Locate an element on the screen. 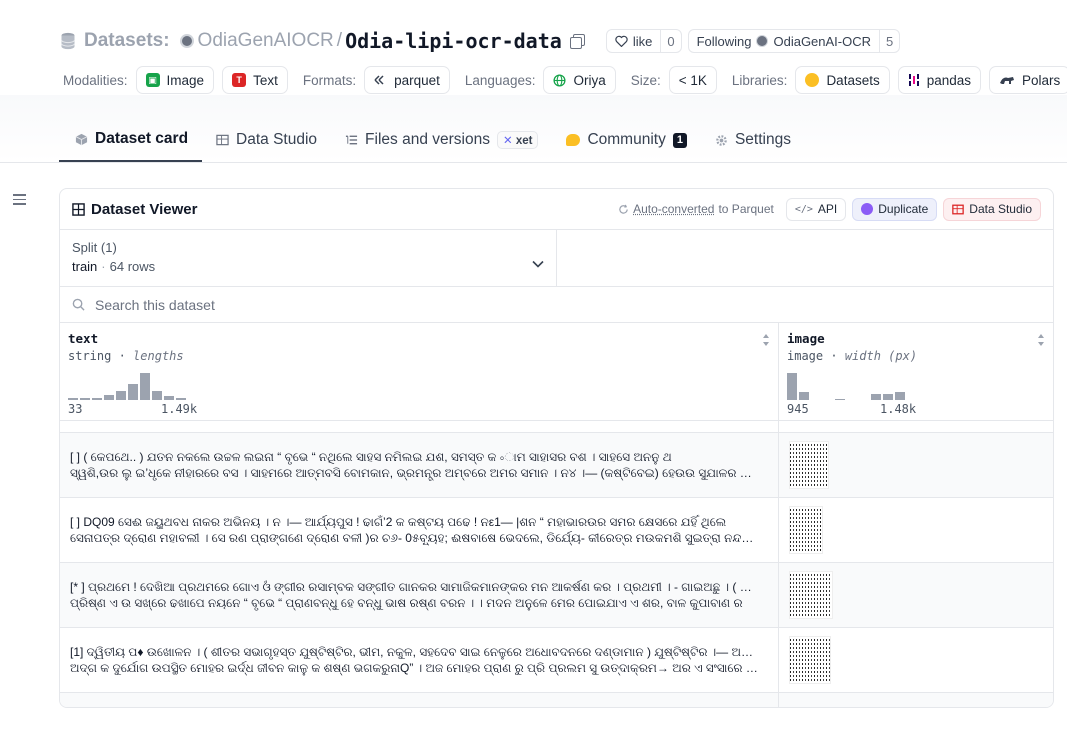 This screenshot has height=731, width=1067. copy-icon is located at coordinates (577, 41).